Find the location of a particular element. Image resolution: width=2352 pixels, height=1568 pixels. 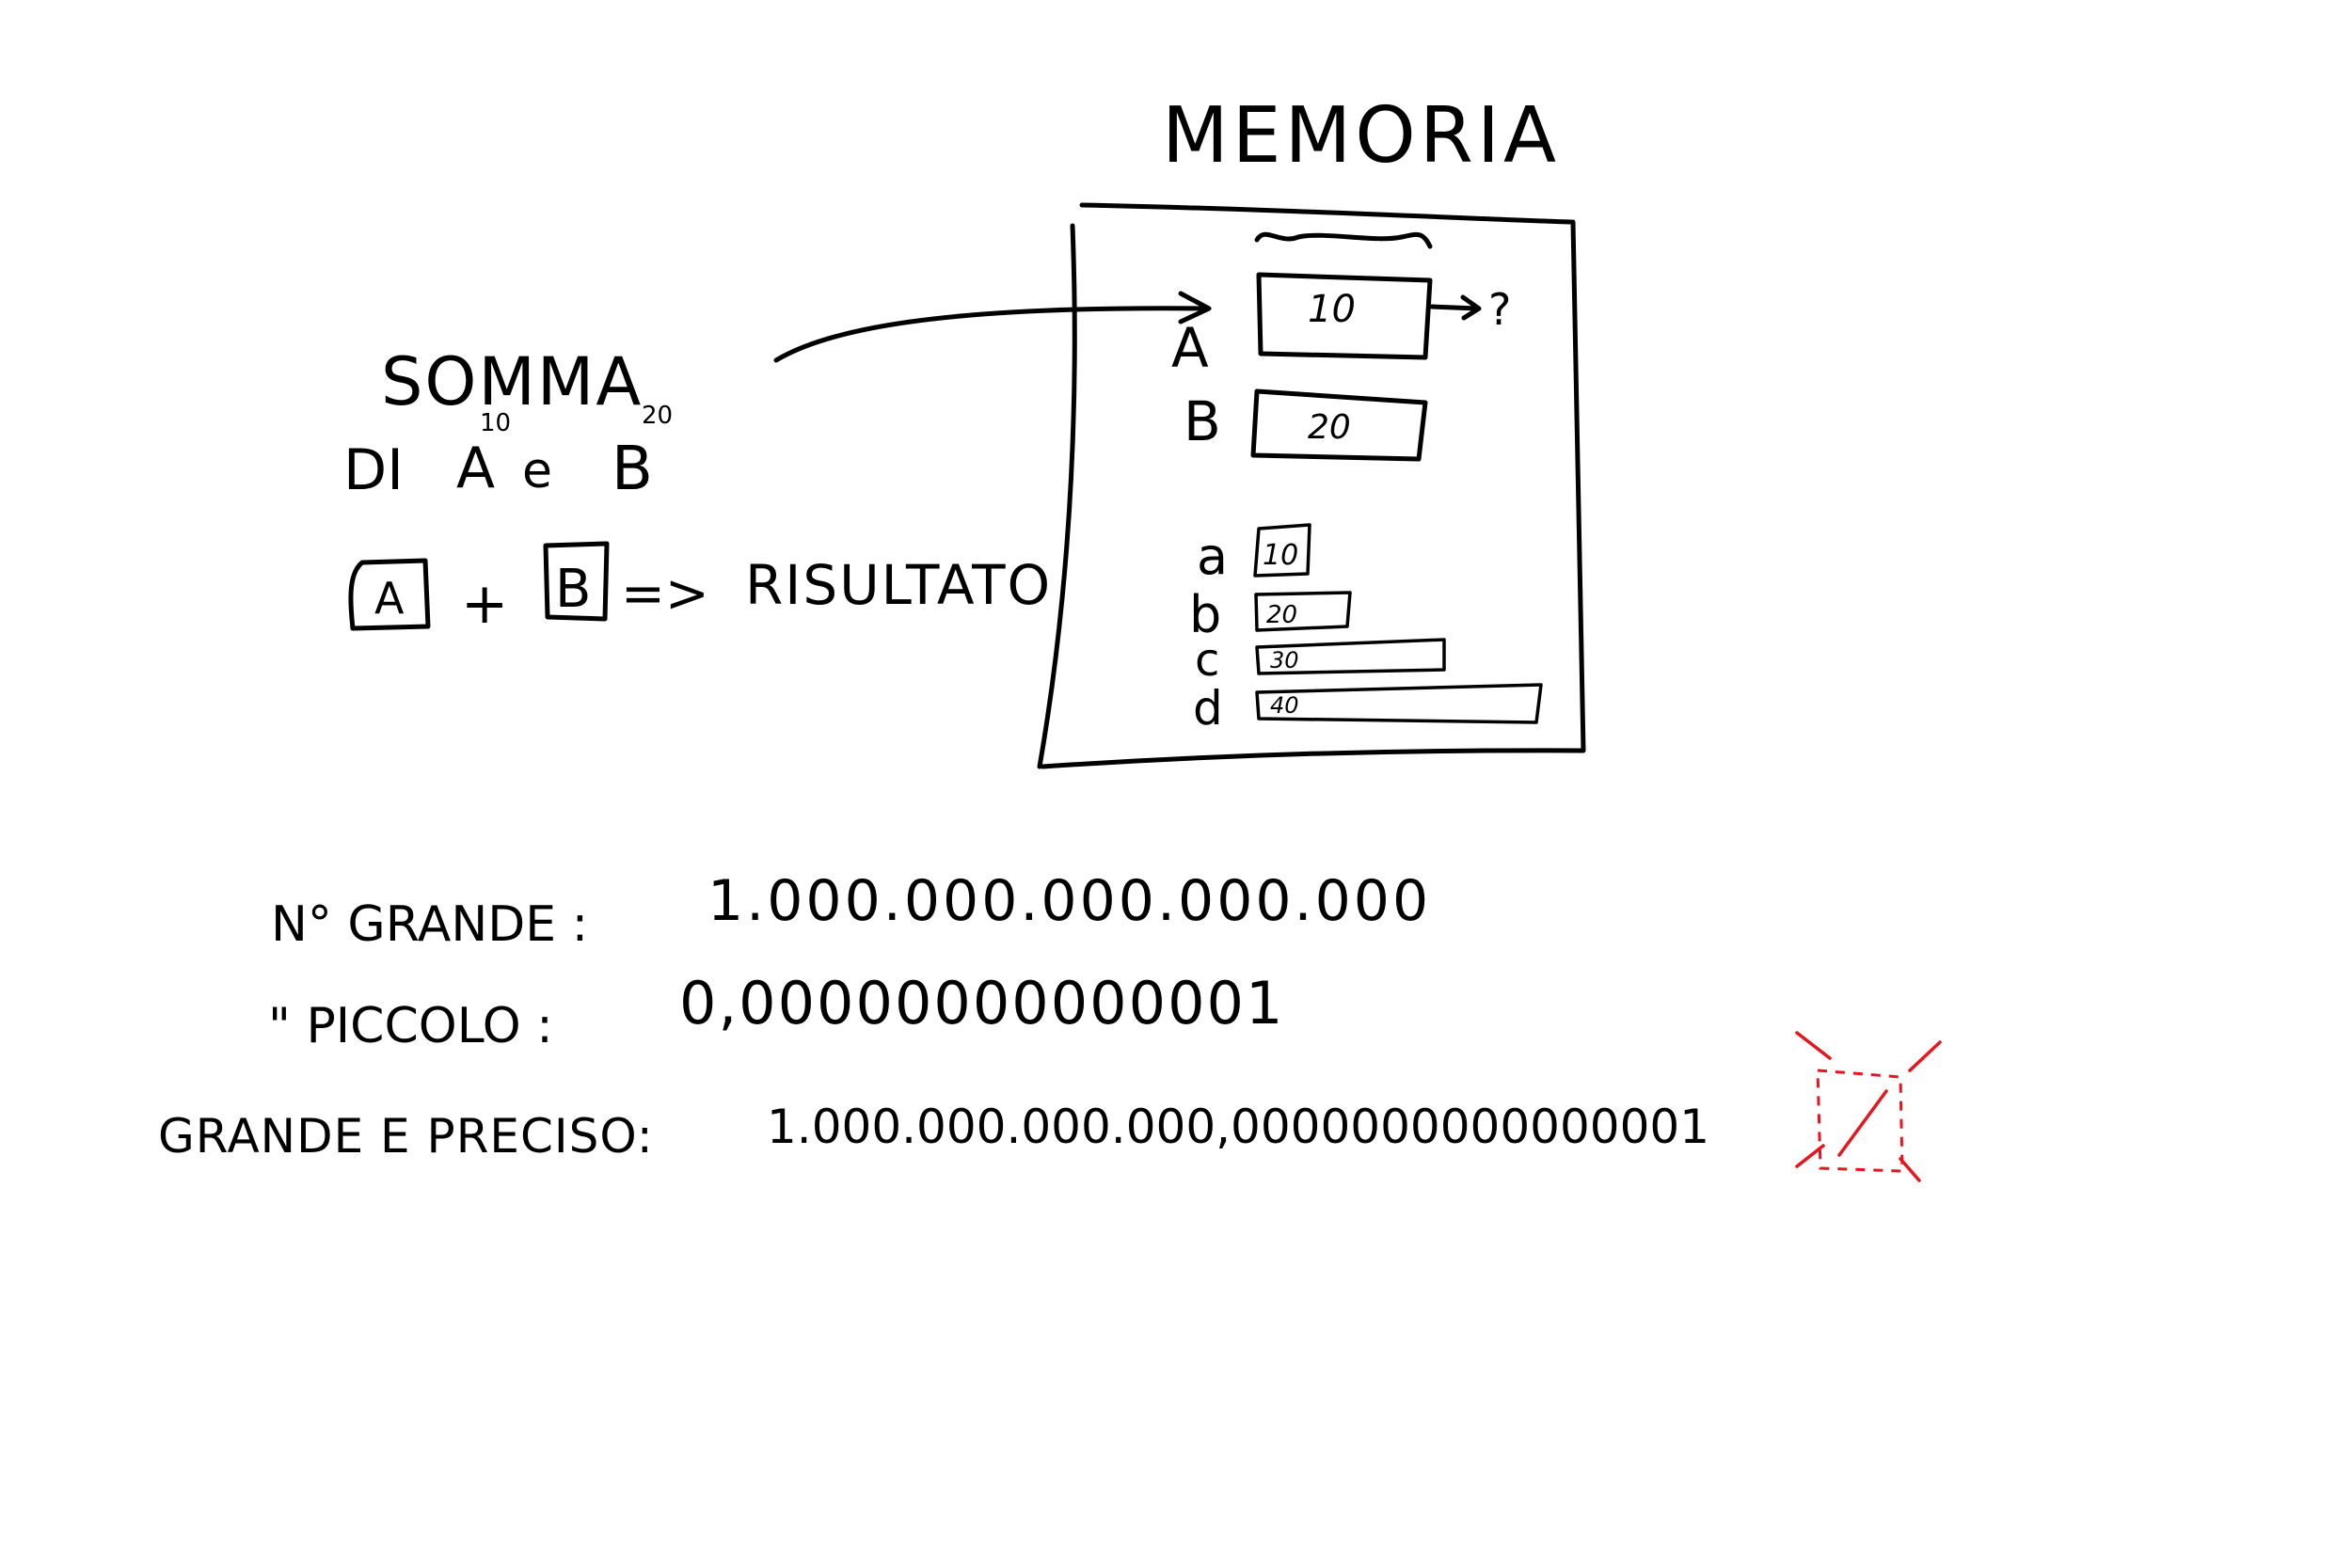

small-number-value: 0,00000000000001 is located at coordinates (981, 1003).